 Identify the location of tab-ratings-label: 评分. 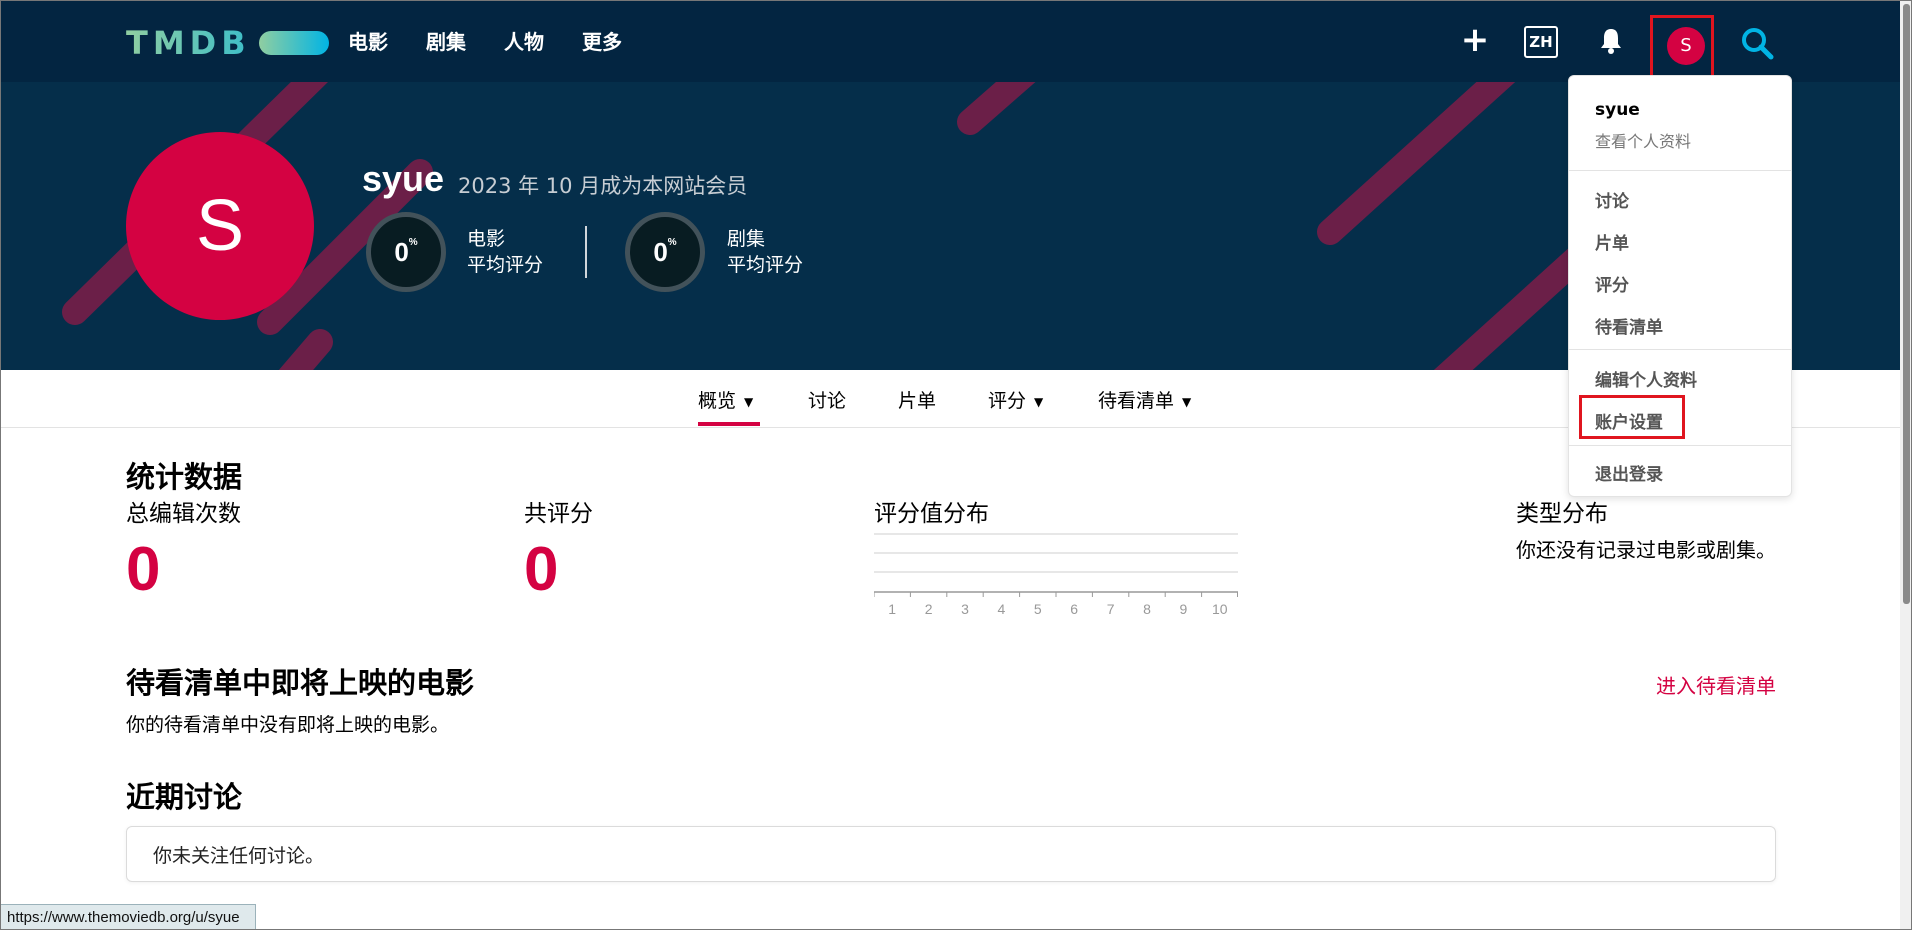
(1007, 401).